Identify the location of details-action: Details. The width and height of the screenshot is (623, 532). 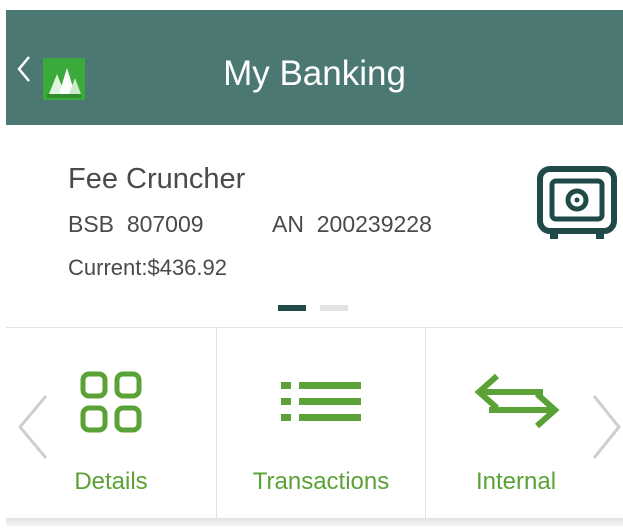
(111, 423).